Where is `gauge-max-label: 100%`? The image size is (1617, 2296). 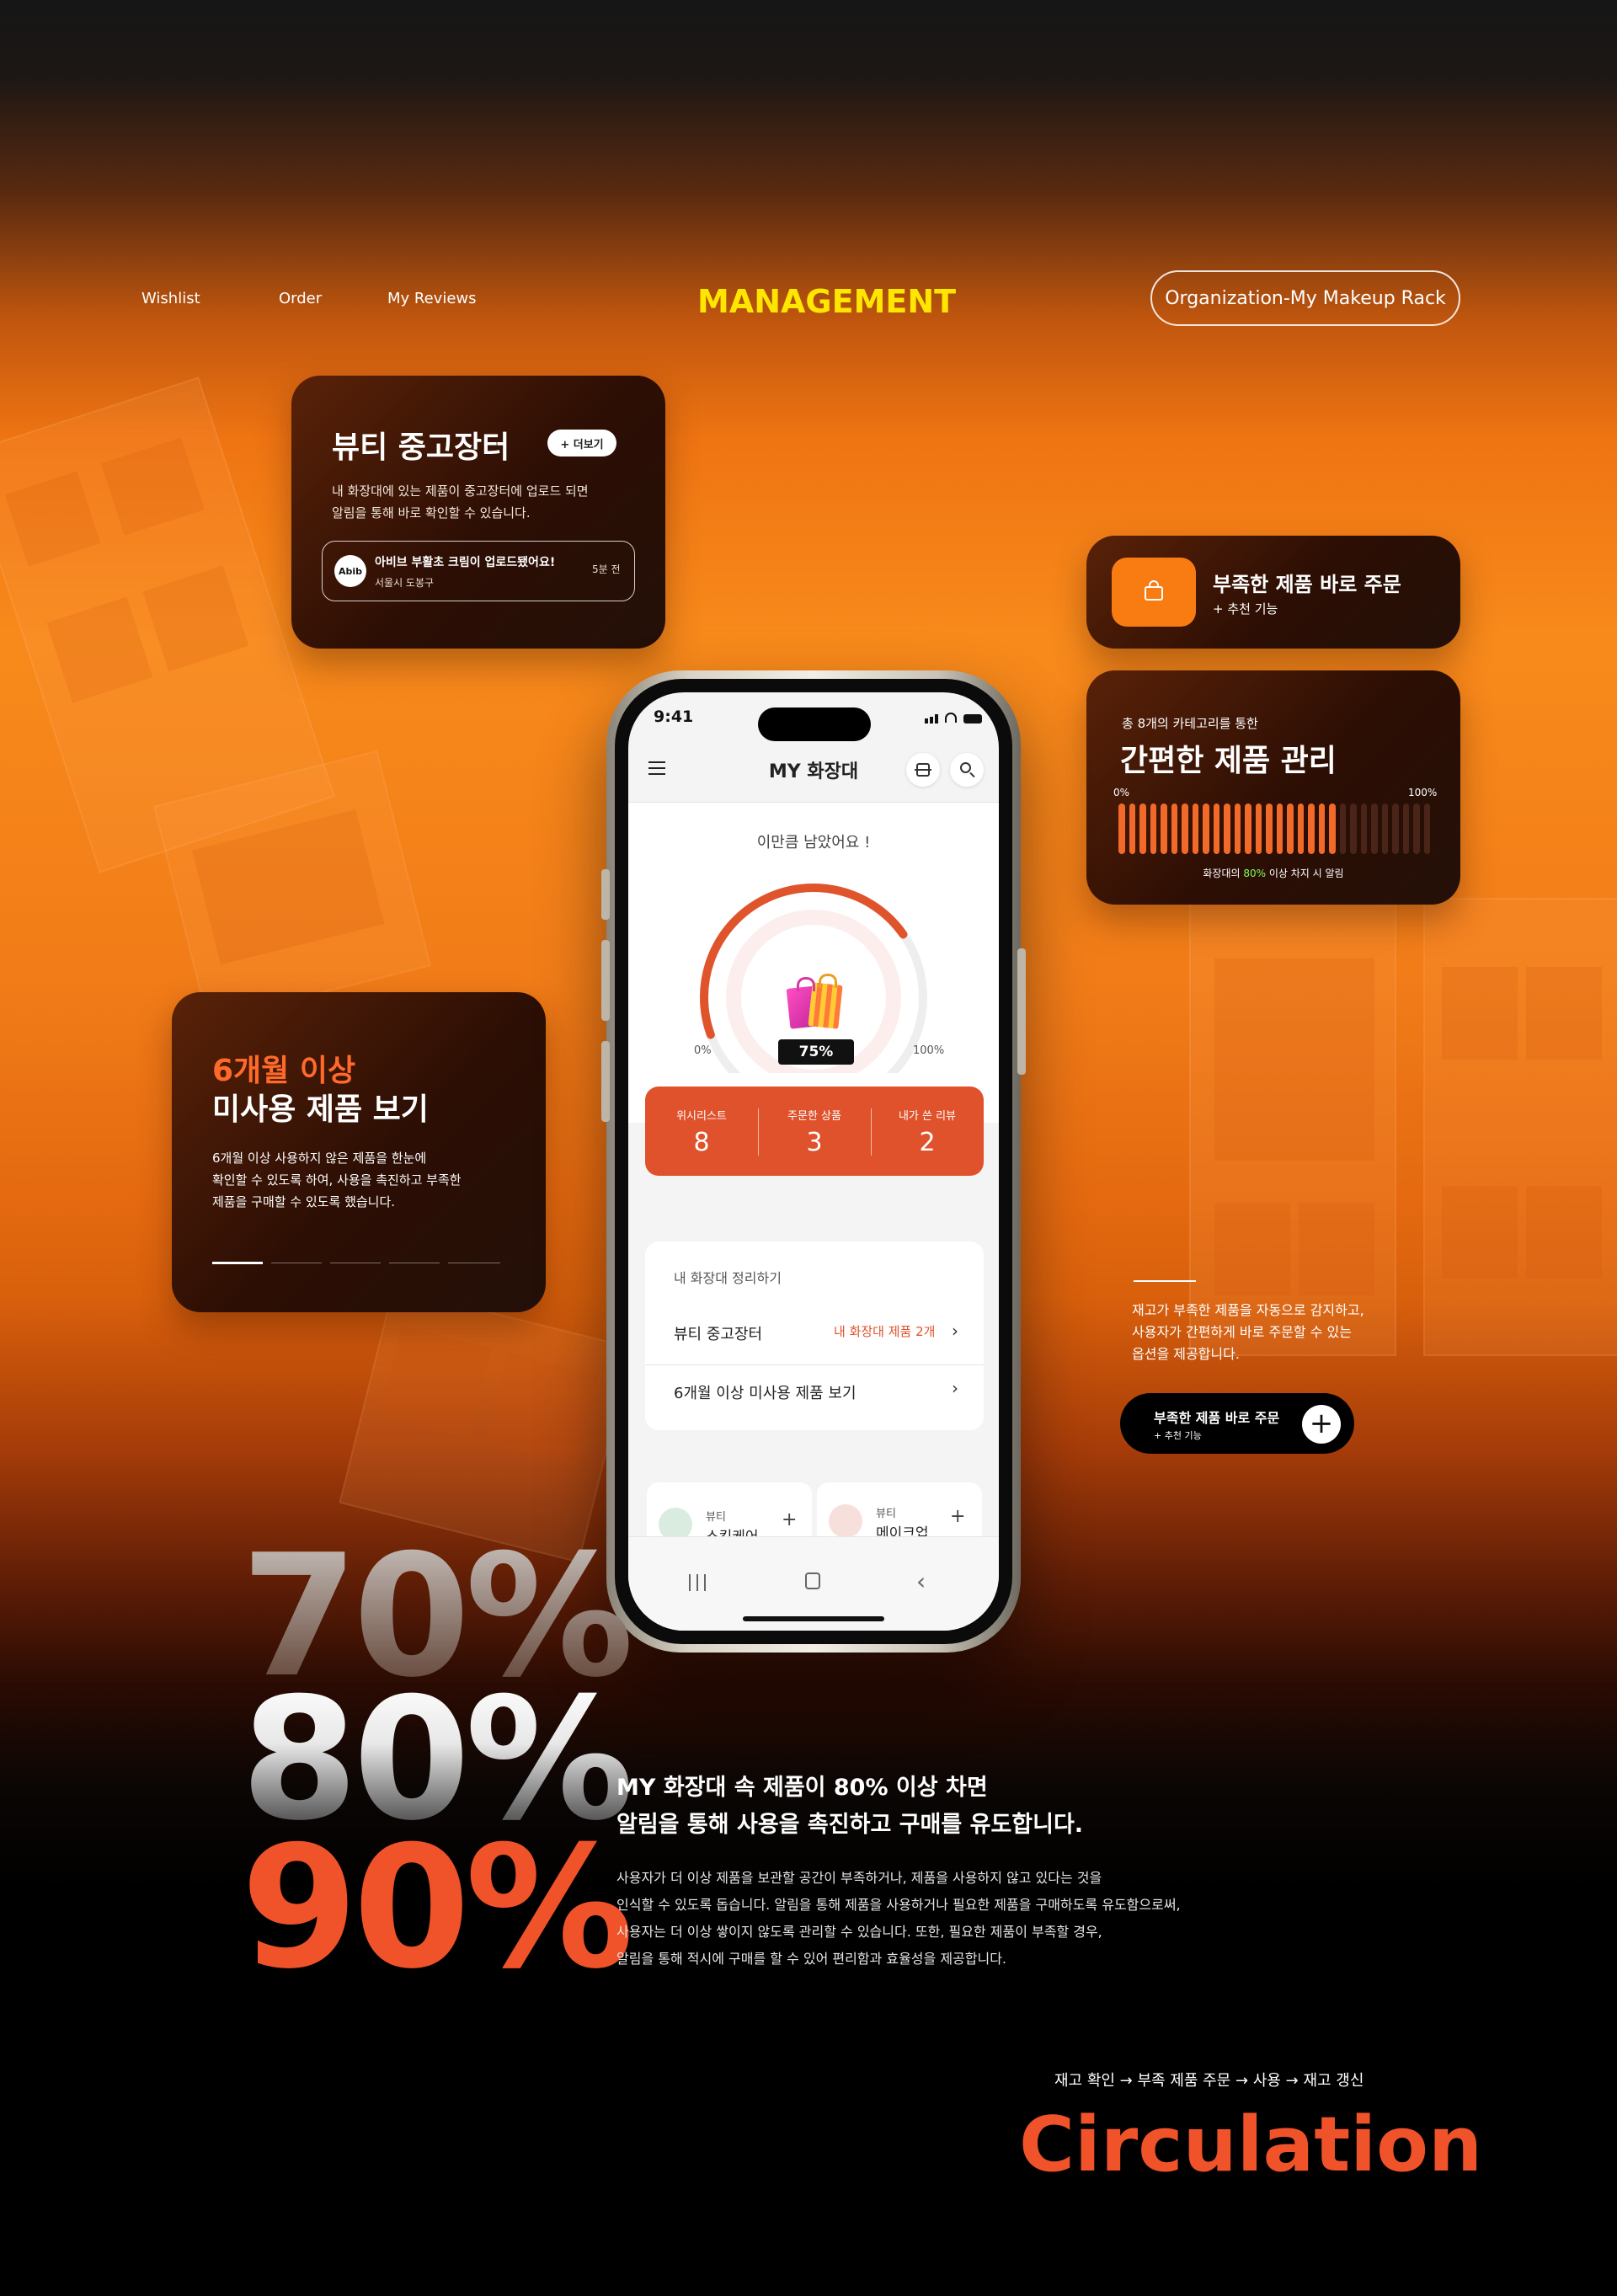 gauge-max-label: 100% is located at coordinates (929, 1050).